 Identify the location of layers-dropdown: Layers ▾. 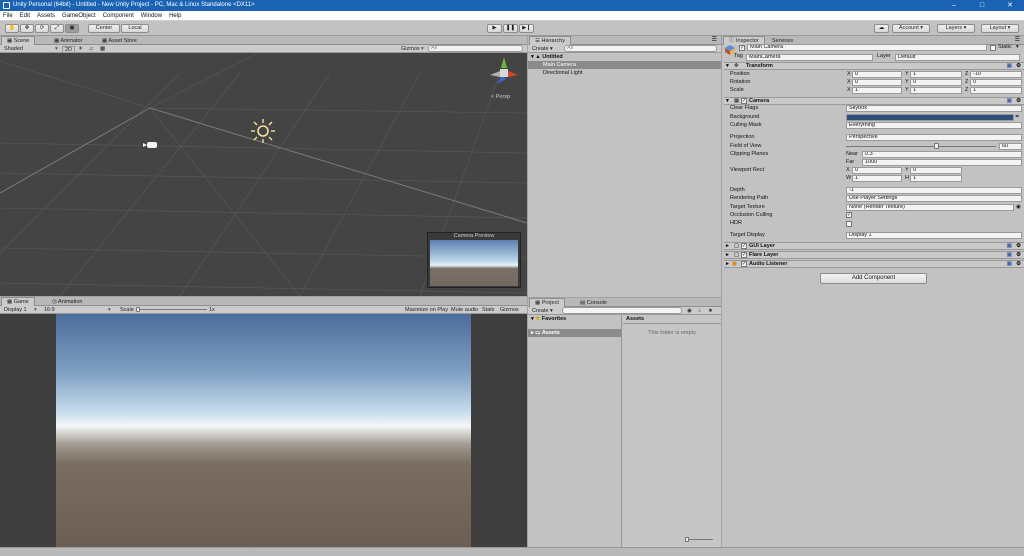
(956, 28).